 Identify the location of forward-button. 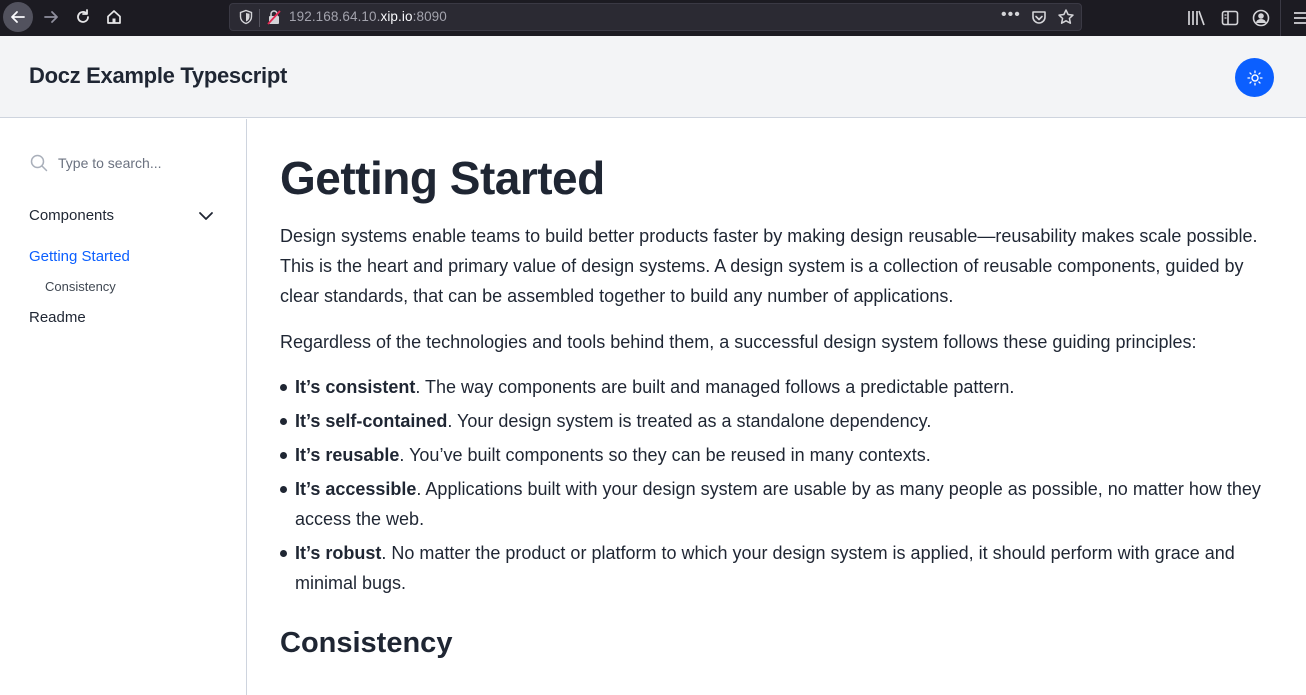
(51, 17).